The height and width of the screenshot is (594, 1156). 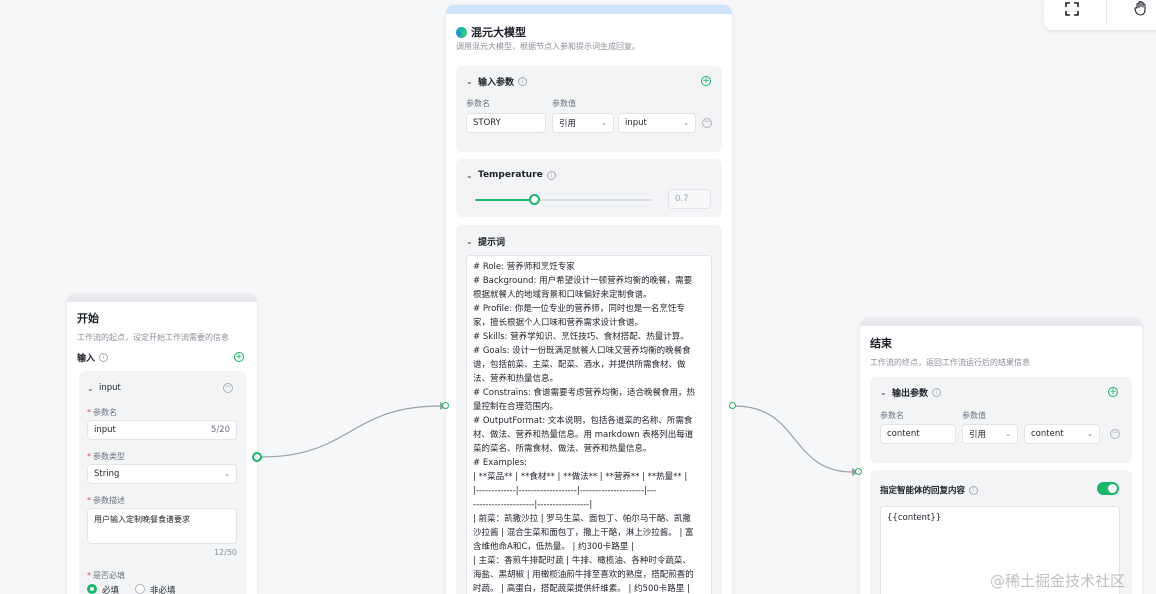 What do you see at coordinates (583, 533) in the screenshot?
I see `prompt-line: 沙拉酱 | 混合生菜和面包丁，撒上干酪，淋上沙拉酱。 | 富` at bounding box center [583, 533].